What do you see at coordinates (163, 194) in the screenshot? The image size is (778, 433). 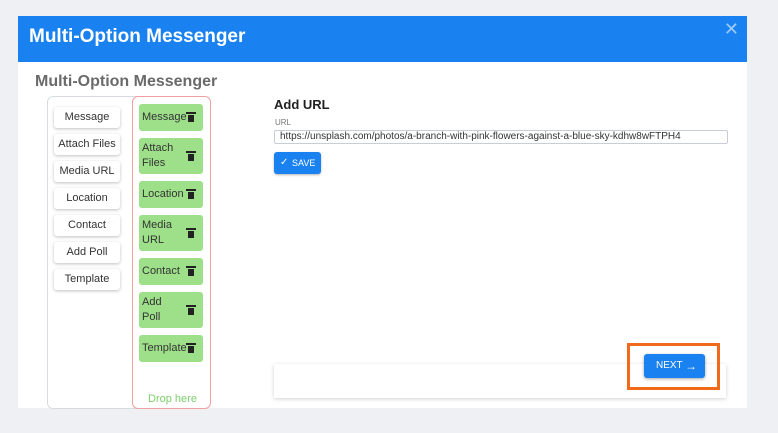 I see `dropped-item-label: Location` at bounding box center [163, 194].